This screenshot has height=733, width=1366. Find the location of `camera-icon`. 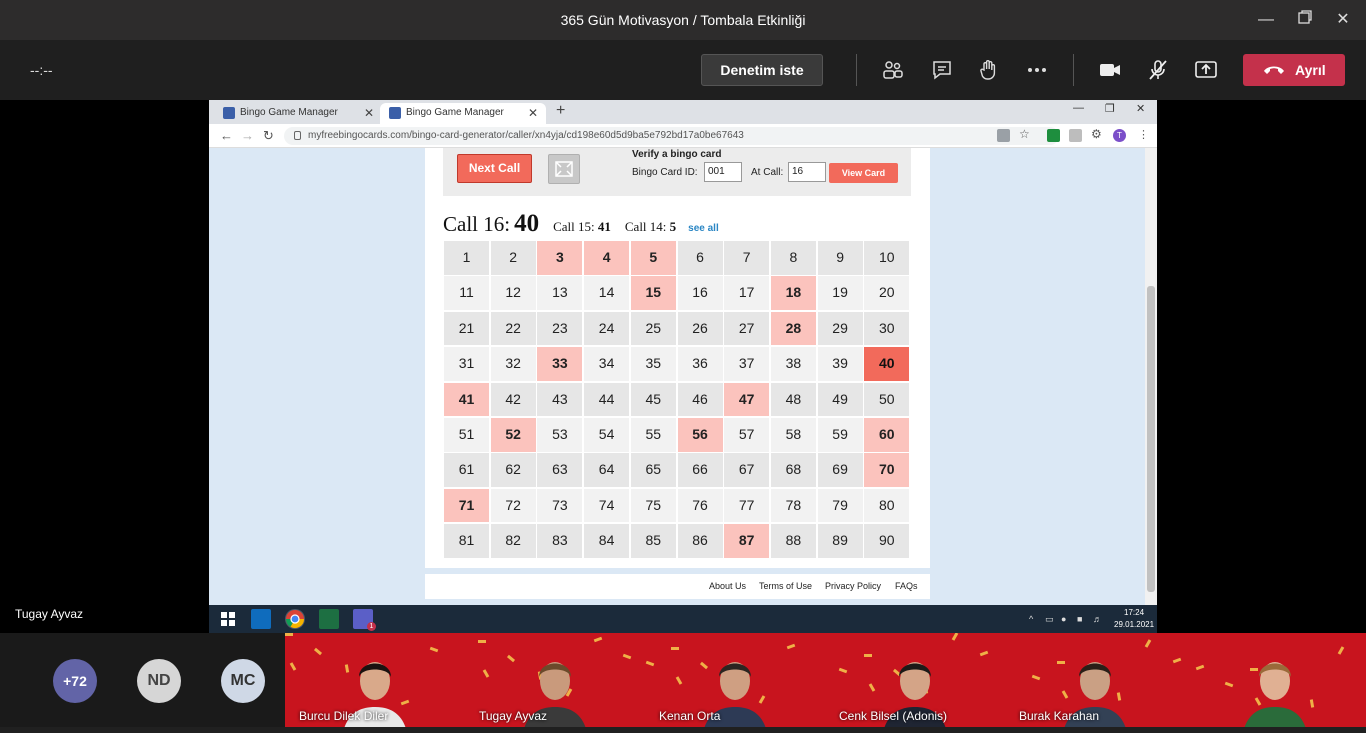

camera-icon is located at coordinates (1110, 70).